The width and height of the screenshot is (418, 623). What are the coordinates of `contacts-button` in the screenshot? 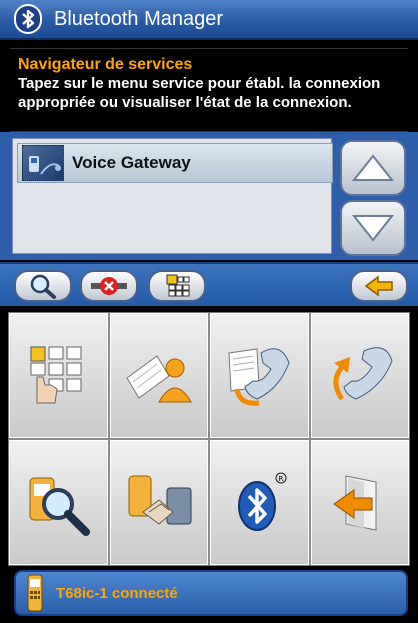 It's located at (158, 375).